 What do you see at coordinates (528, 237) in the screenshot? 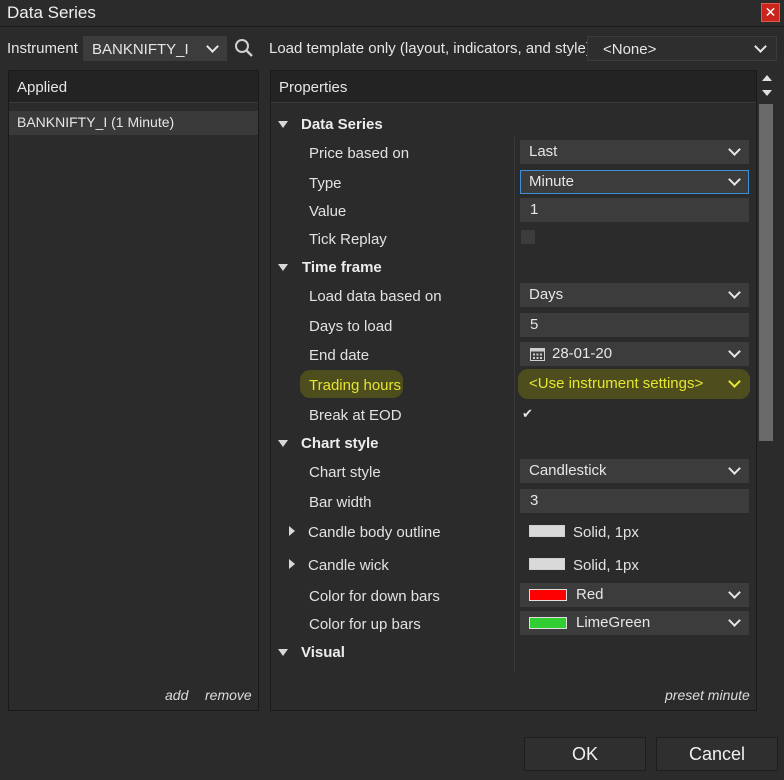
I see `tick-replay-checkbox` at bounding box center [528, 237].